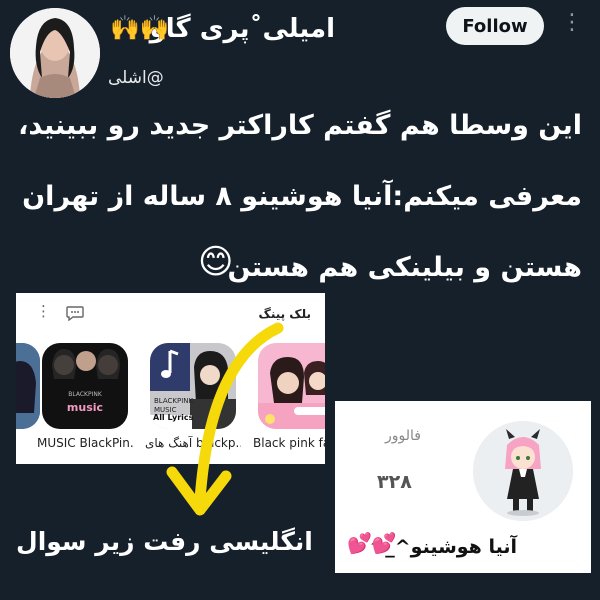 This screenshot has width=600, height=600. What do you see at coordinates (225, 419) in the screenshot?
I see `yellow-arrow-drawing` at bounding box center [225, 419].